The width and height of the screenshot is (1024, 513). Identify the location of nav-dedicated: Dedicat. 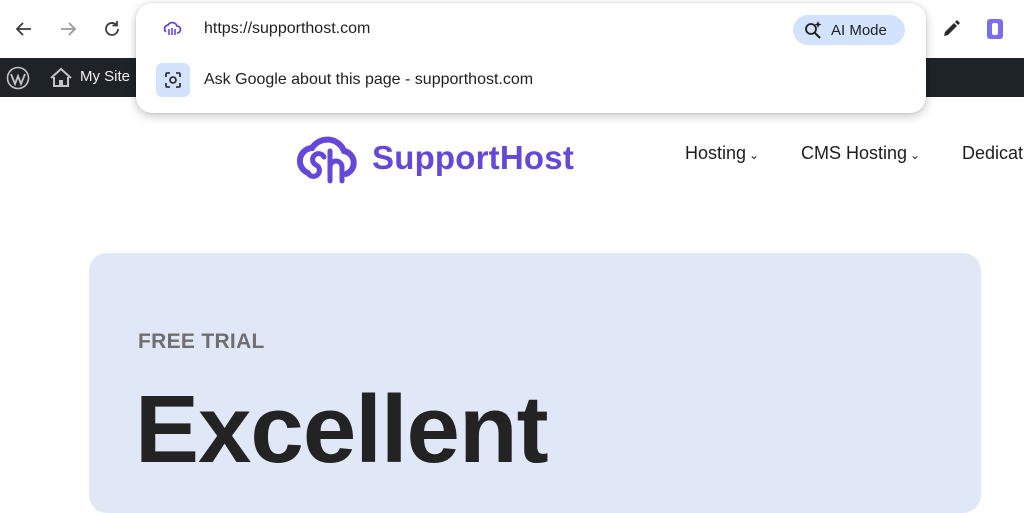
(992, 153).